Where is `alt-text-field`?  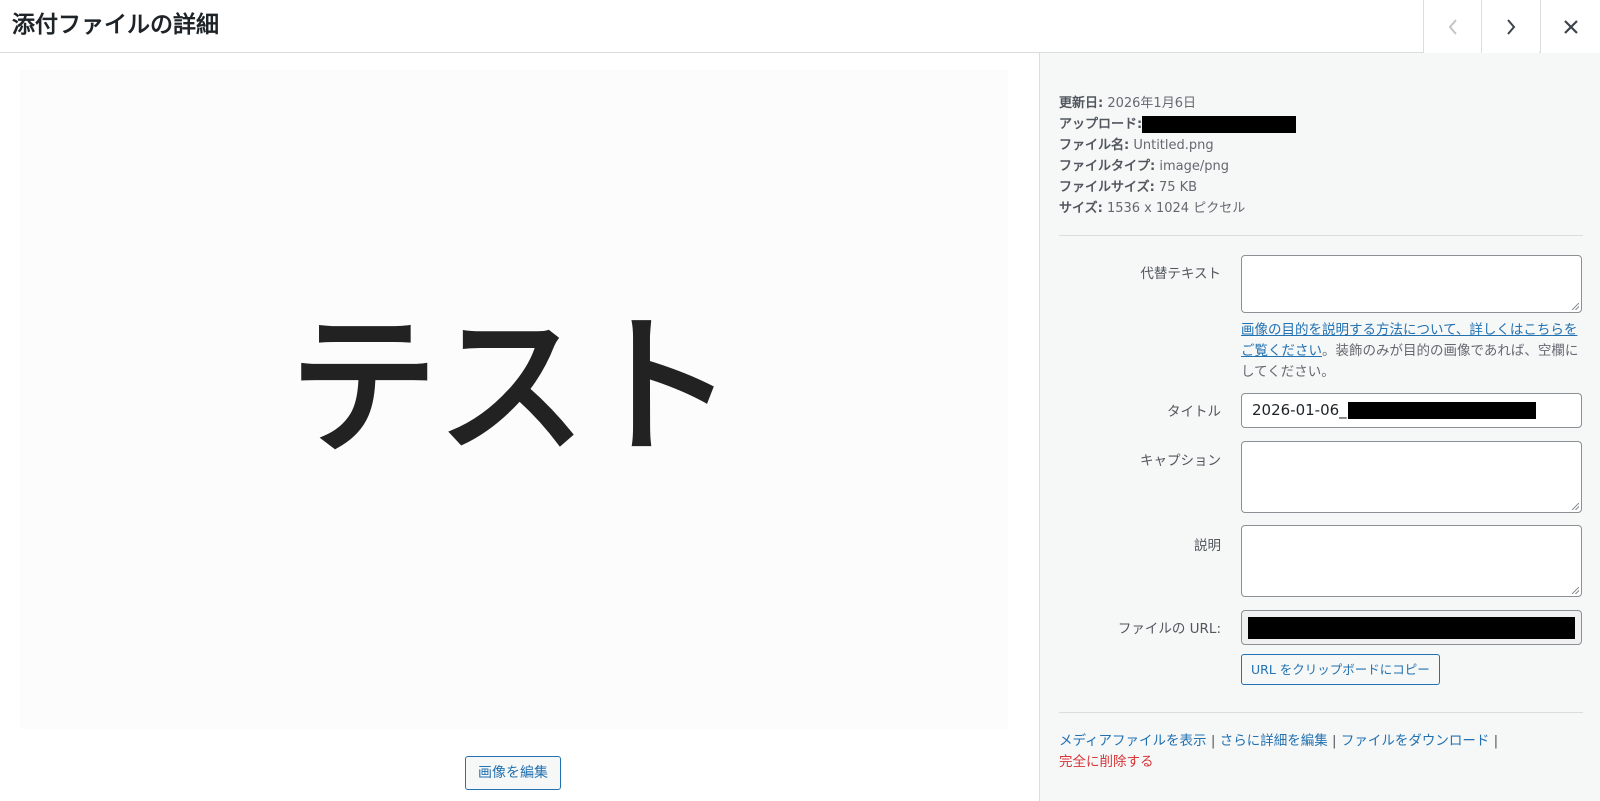 alt-text-field is located at coordinates (1411, 284).